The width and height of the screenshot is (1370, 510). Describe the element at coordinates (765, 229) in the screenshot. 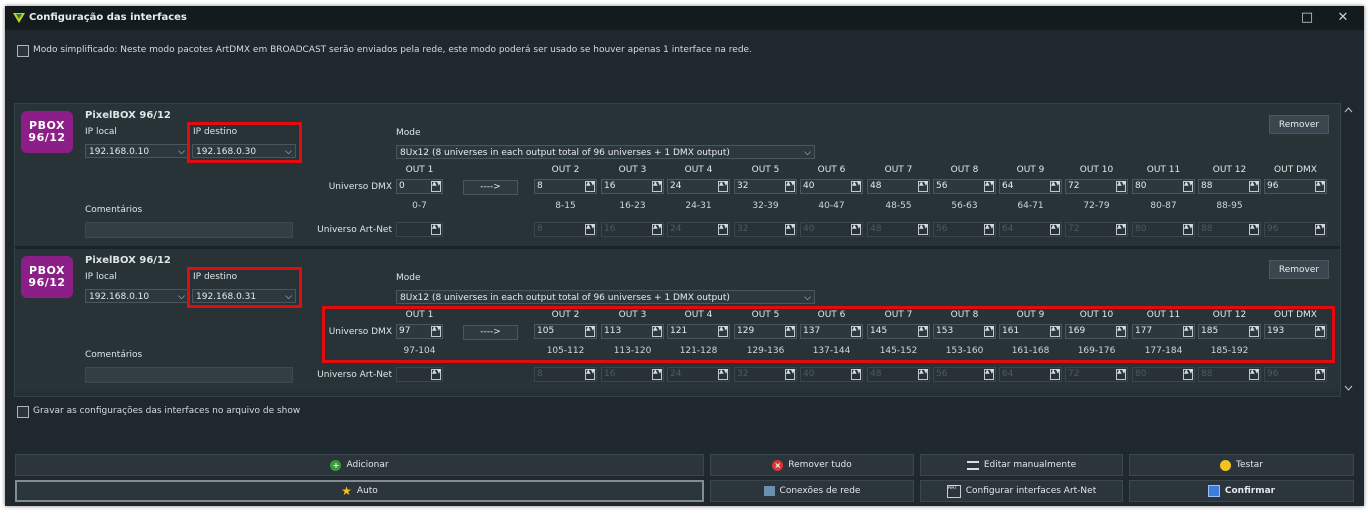

I see `artnet-universe-spinbox: 32 ▲▼` at that location.